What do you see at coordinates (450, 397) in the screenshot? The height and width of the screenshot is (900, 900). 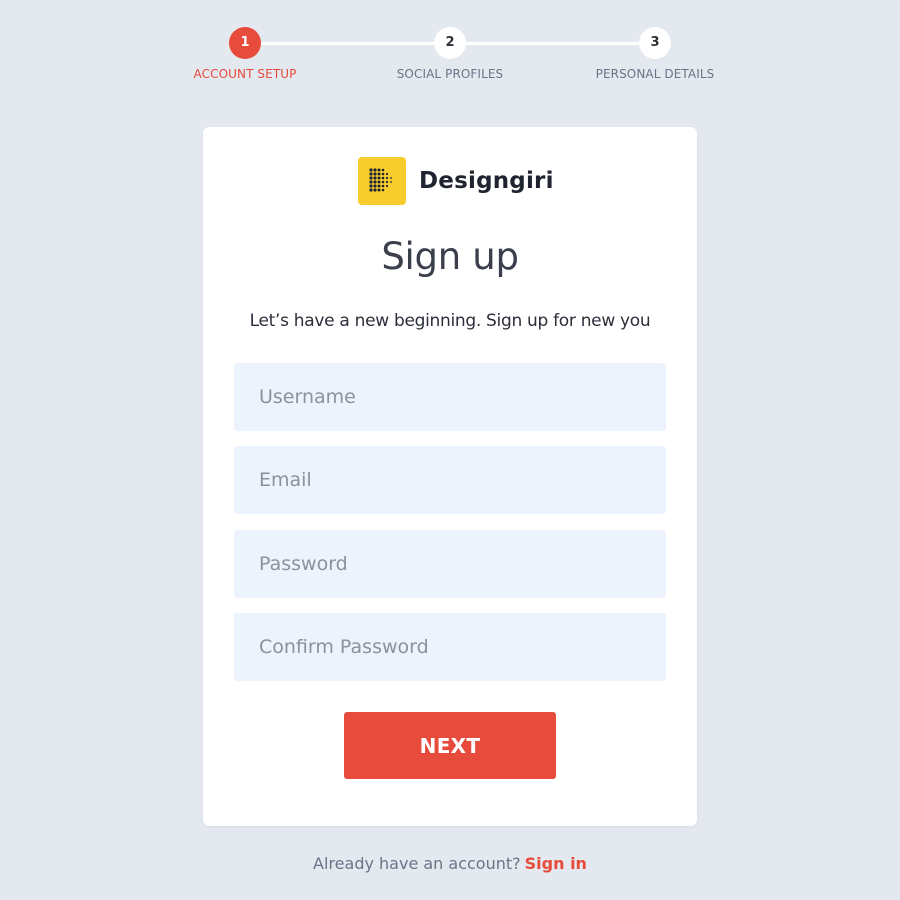 I see `username-field` at bounding box center [450, 397].